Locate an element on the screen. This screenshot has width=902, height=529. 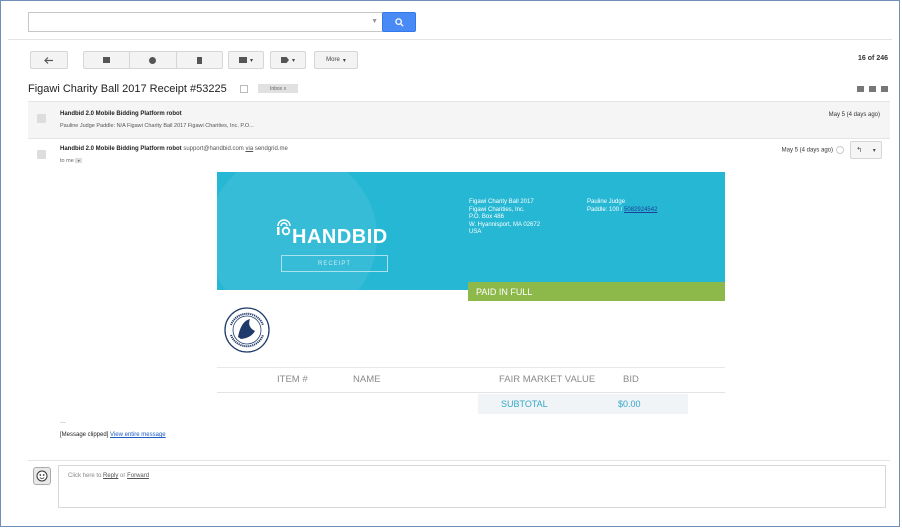
page-count: 16 of 246 is located at coordinates (873, 58).